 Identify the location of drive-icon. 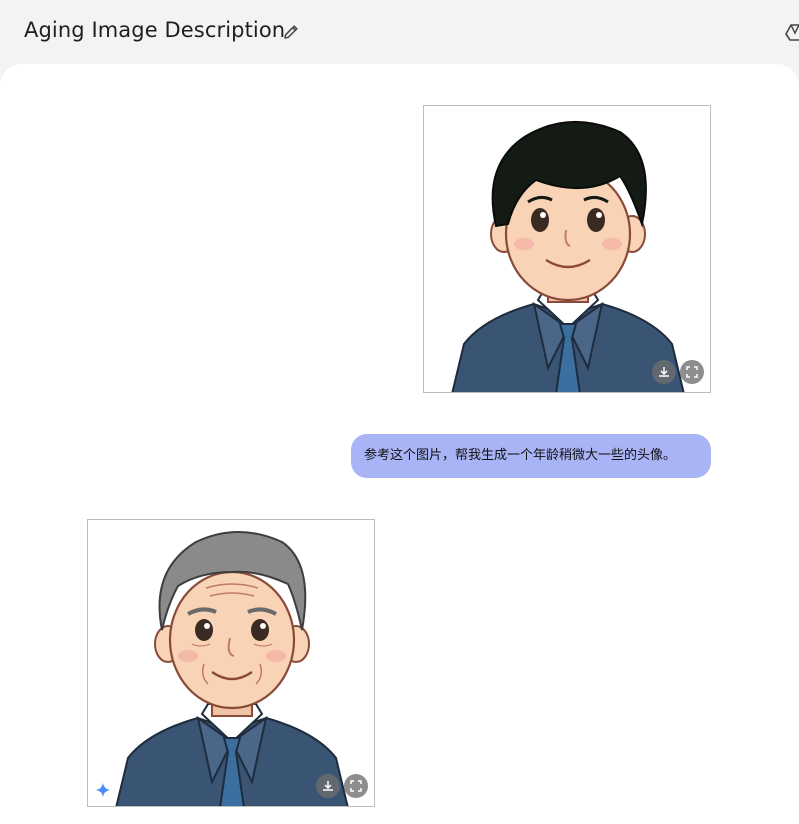
(791, 32).